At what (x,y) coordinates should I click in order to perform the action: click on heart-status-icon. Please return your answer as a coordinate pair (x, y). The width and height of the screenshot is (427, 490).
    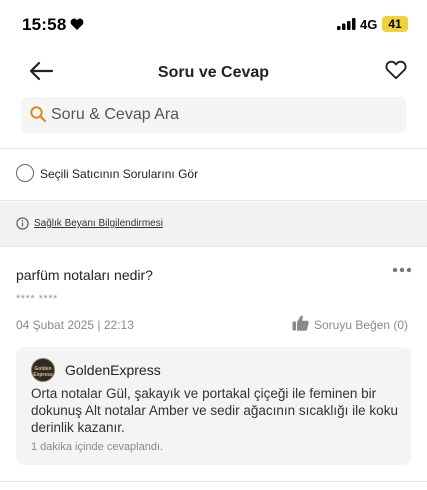
    Looking at the image, I should click on (77, 24).